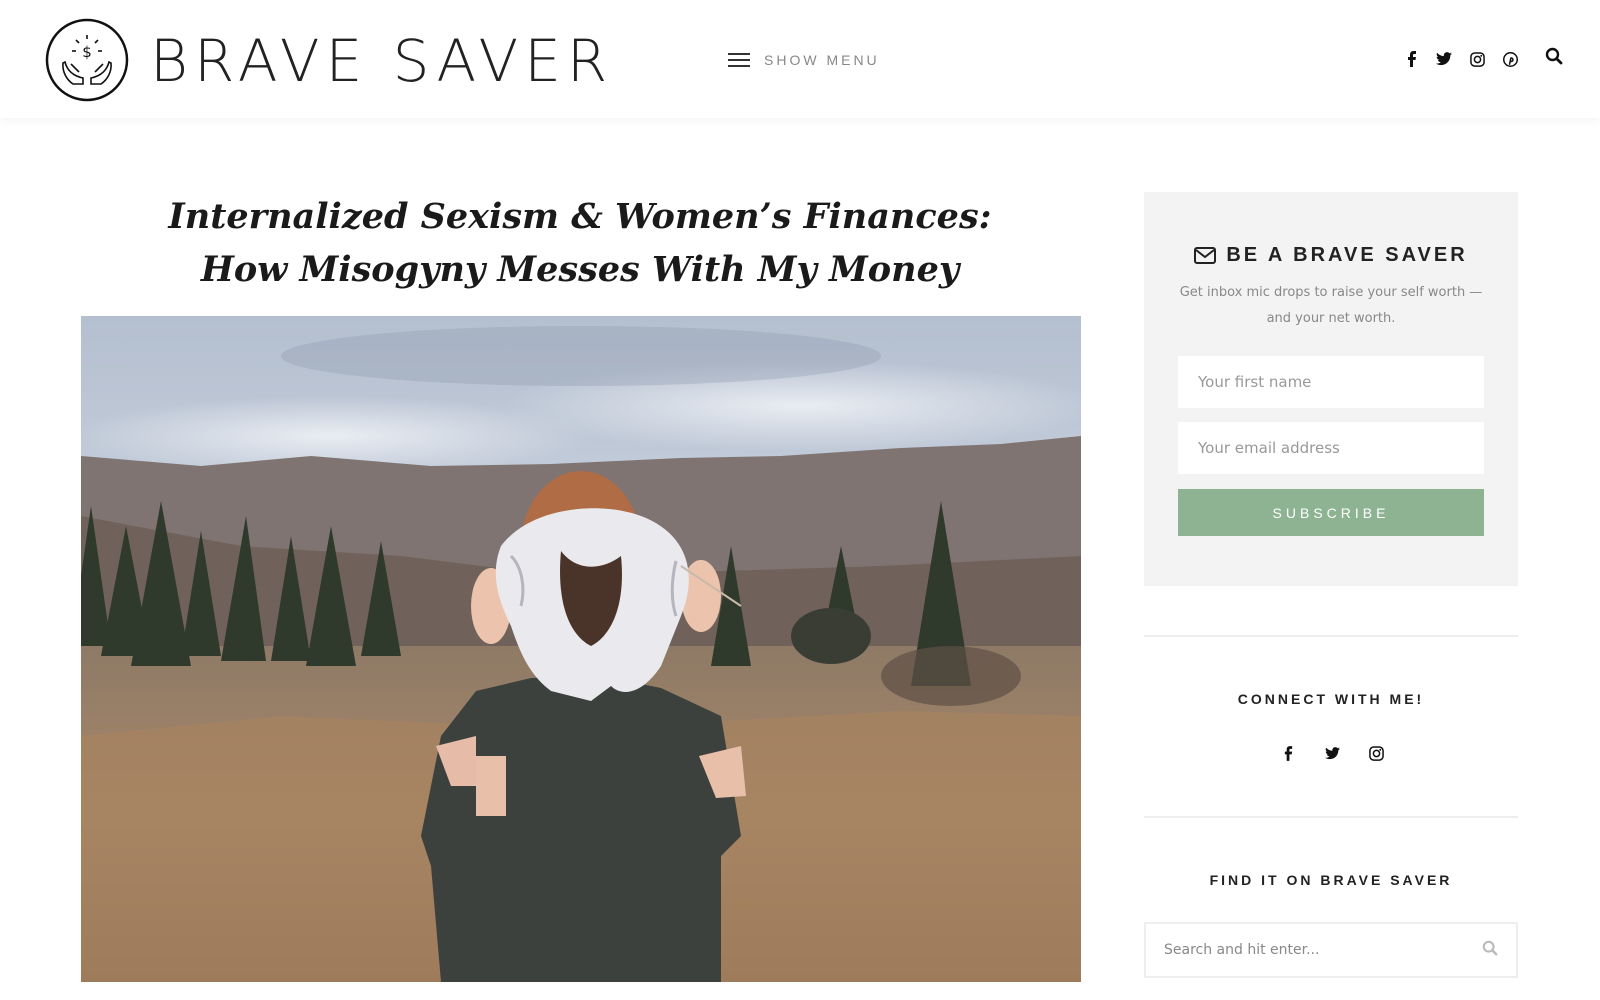 The image size is (1600, 1000). Describe the element at coordinates (1306, 950) in the screenshot. I see `sidebar-search-input` at that location.